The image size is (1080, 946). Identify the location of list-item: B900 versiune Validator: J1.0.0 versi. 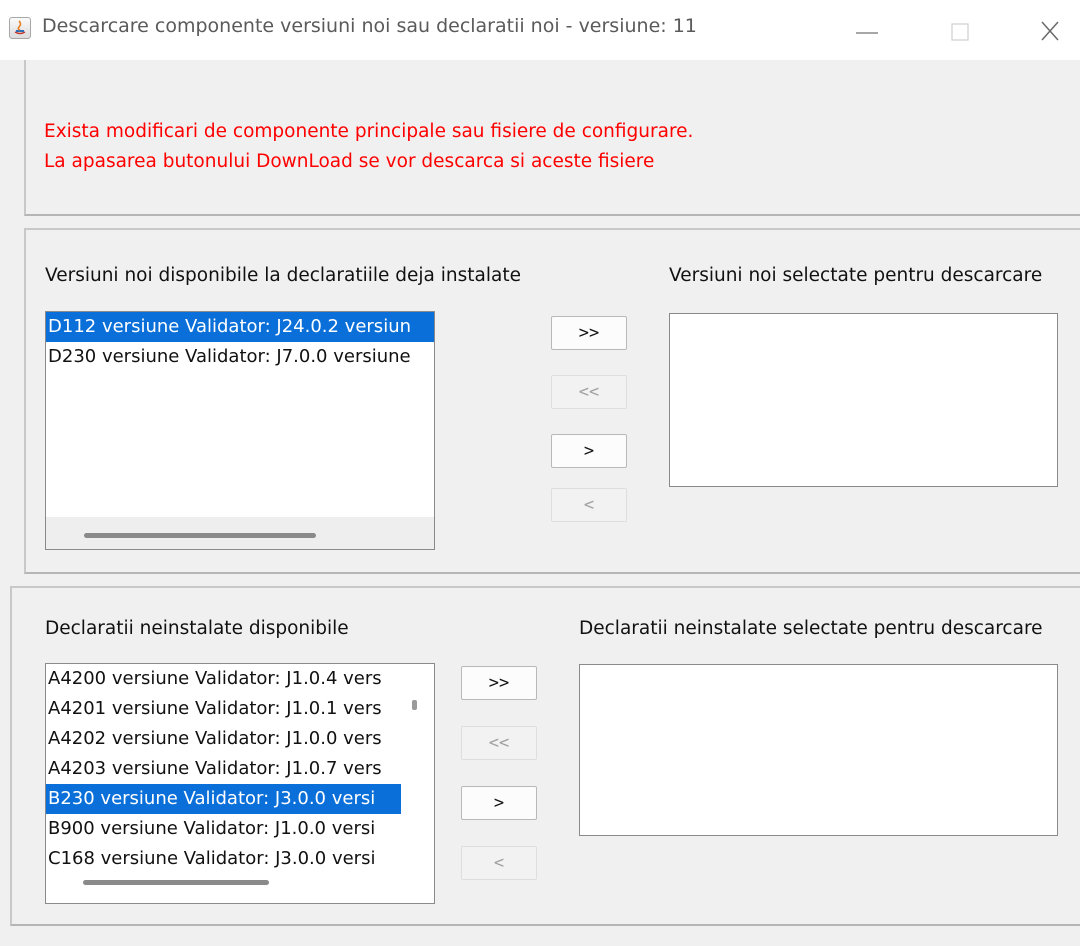
(223, 829).